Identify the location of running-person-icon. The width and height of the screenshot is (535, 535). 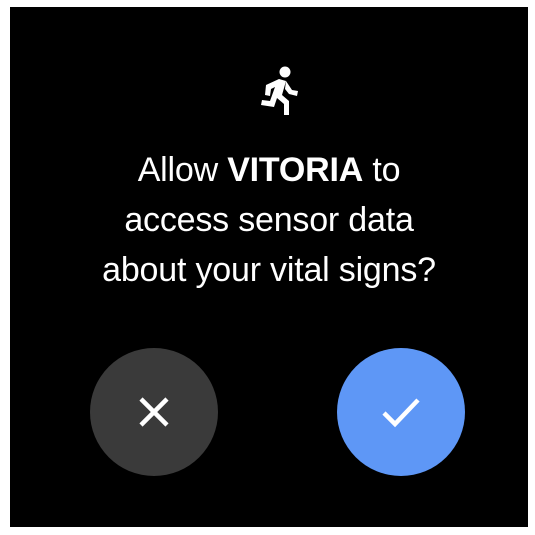
(279, 92).